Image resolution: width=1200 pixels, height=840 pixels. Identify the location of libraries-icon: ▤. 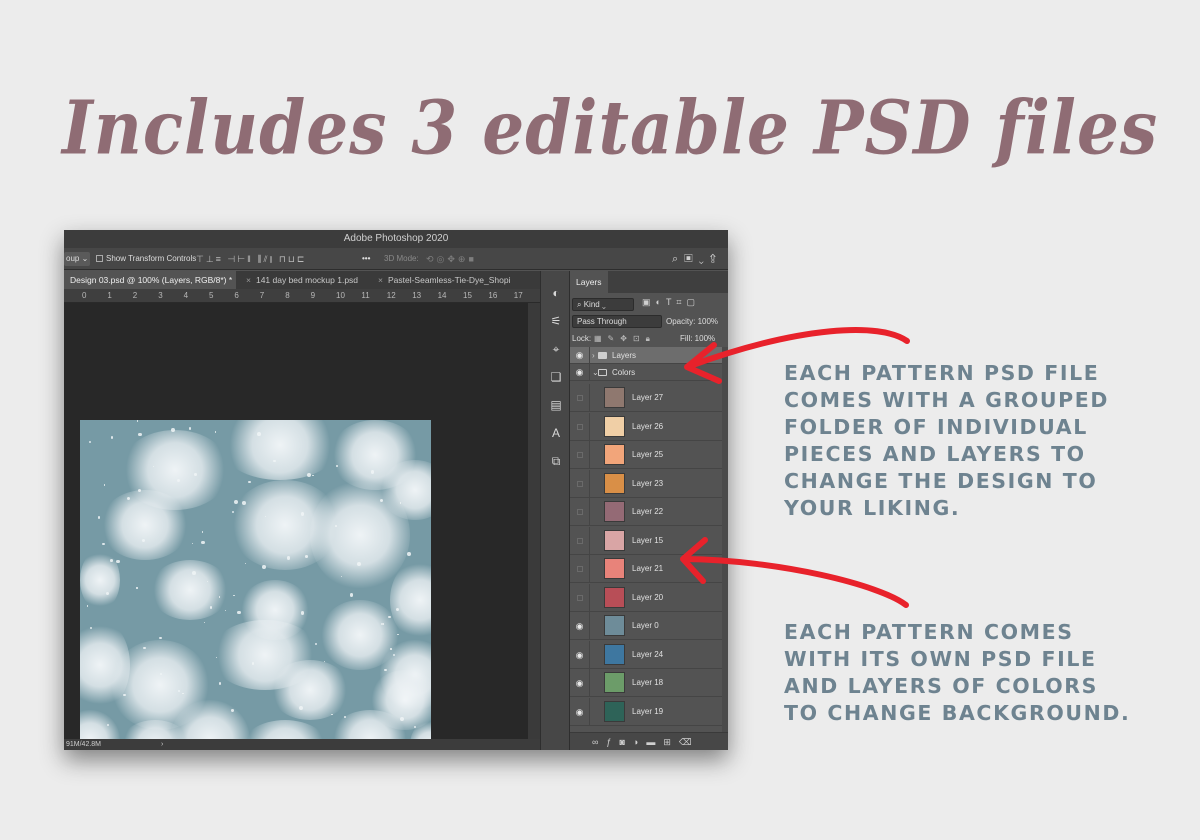
(556, 405).